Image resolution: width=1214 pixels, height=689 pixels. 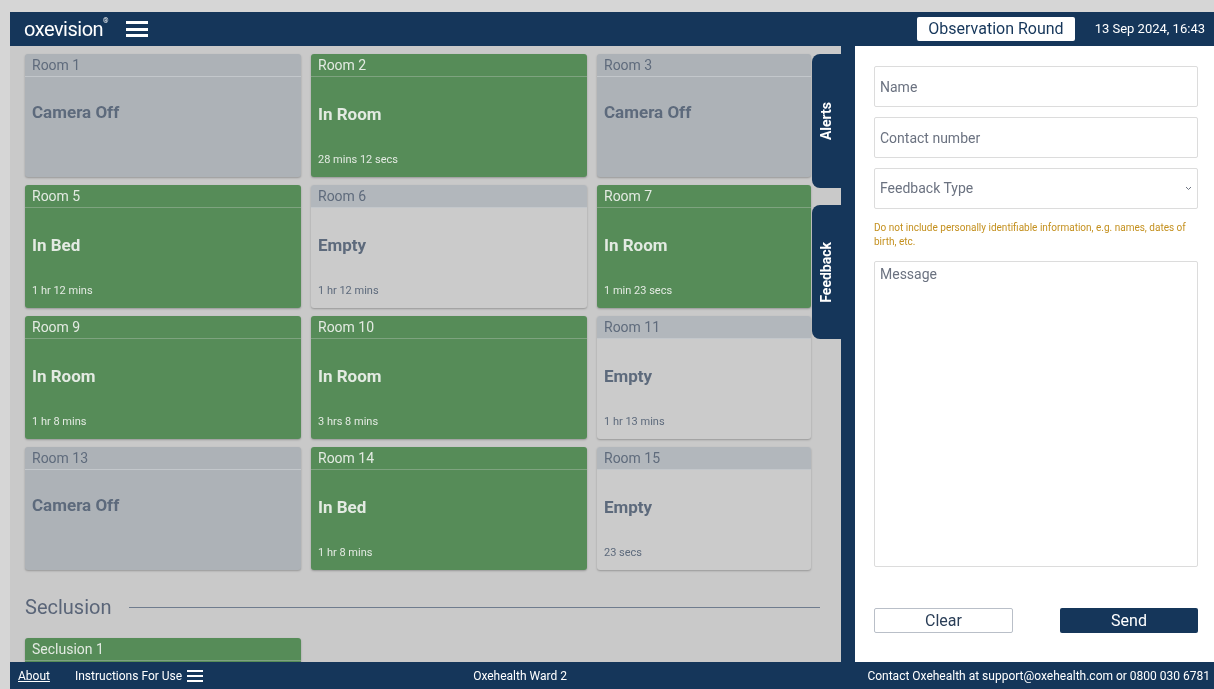 I want to click on room-card: Room 11 Empty 1 hr 13 mins, so click(x=704, y=377).